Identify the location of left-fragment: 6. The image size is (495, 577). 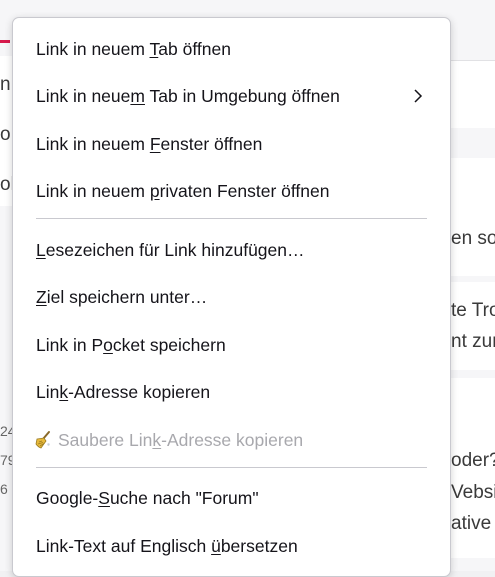
(4, 489).